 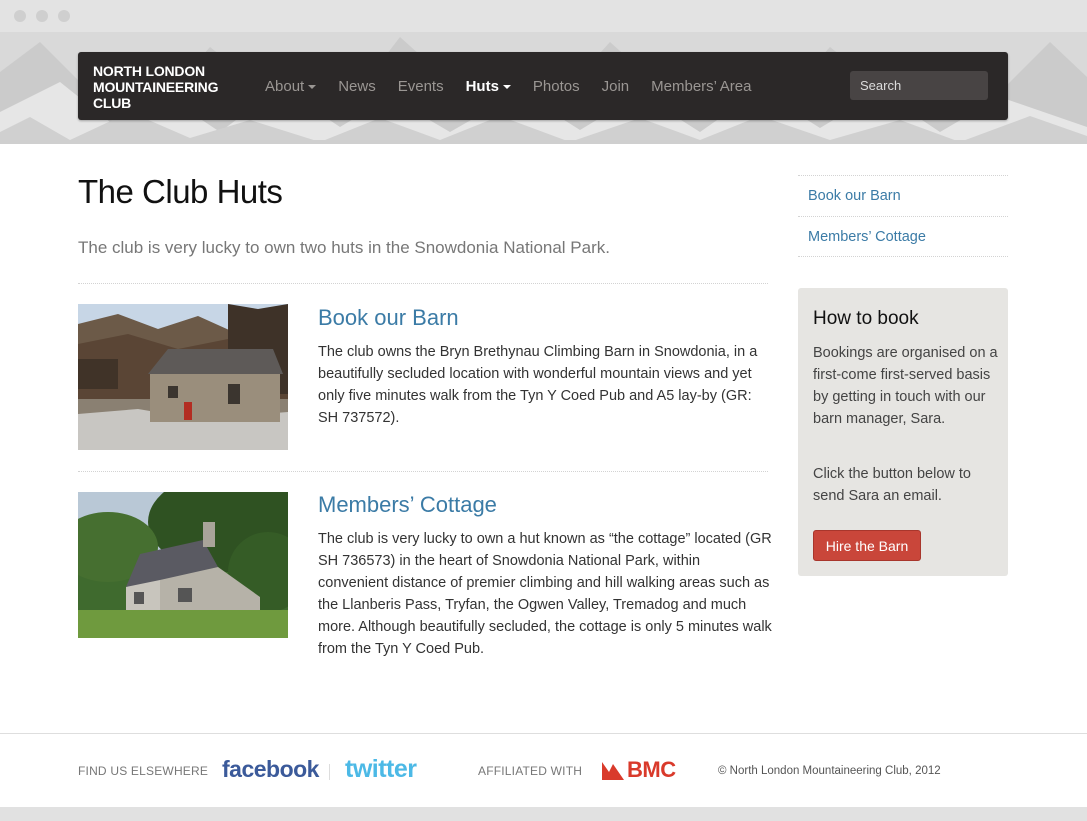 I want to click on nav-label-huts: Huts, so click(x=482, y=86).